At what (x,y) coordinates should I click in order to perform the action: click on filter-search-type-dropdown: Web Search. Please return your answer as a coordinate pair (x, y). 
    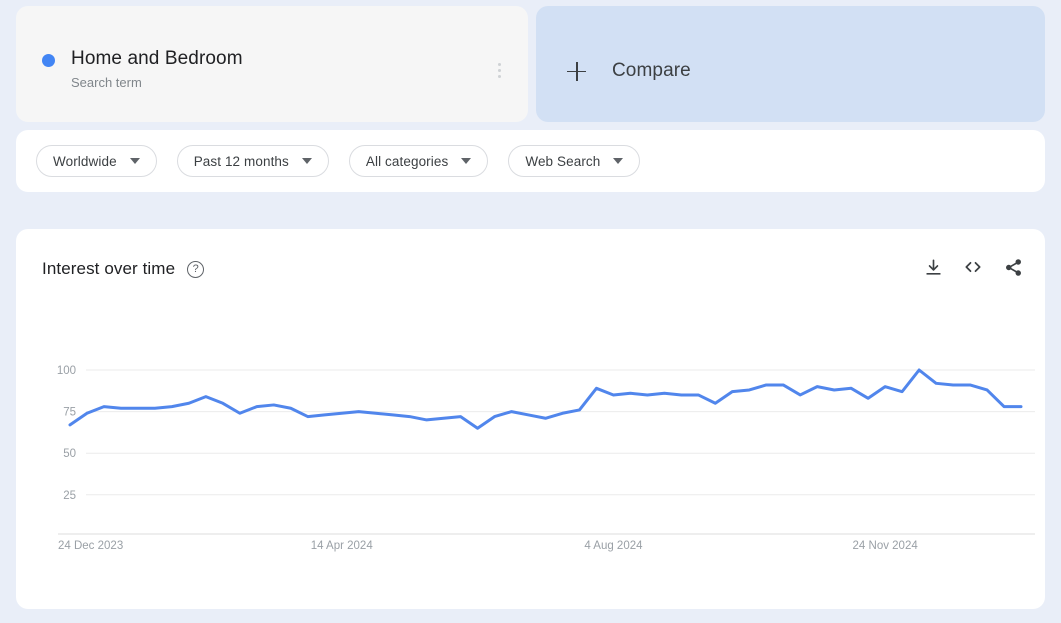
    Looking at the image, I should click on (574, 161).